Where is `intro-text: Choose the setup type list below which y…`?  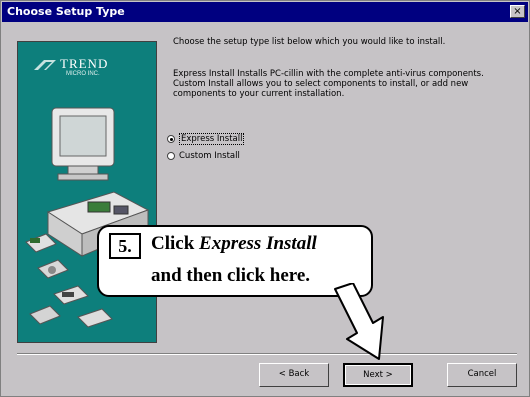 intro-text: Choose the setup type list below which y… is located at coordinates (309, 42).